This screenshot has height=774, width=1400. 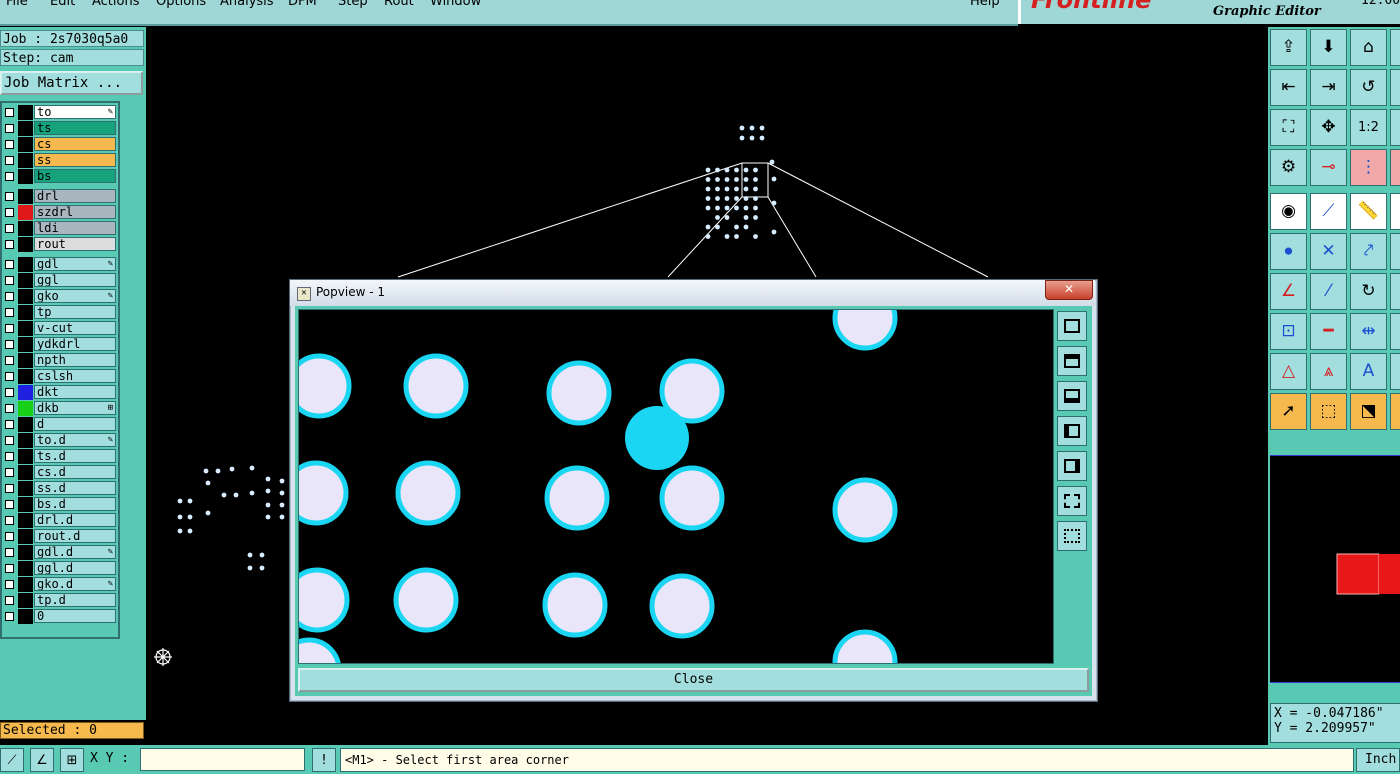 What do you see at coordinates (75, 128) in the screenshot?
I see `layer-name: ts` at bounding box center [75, 128].